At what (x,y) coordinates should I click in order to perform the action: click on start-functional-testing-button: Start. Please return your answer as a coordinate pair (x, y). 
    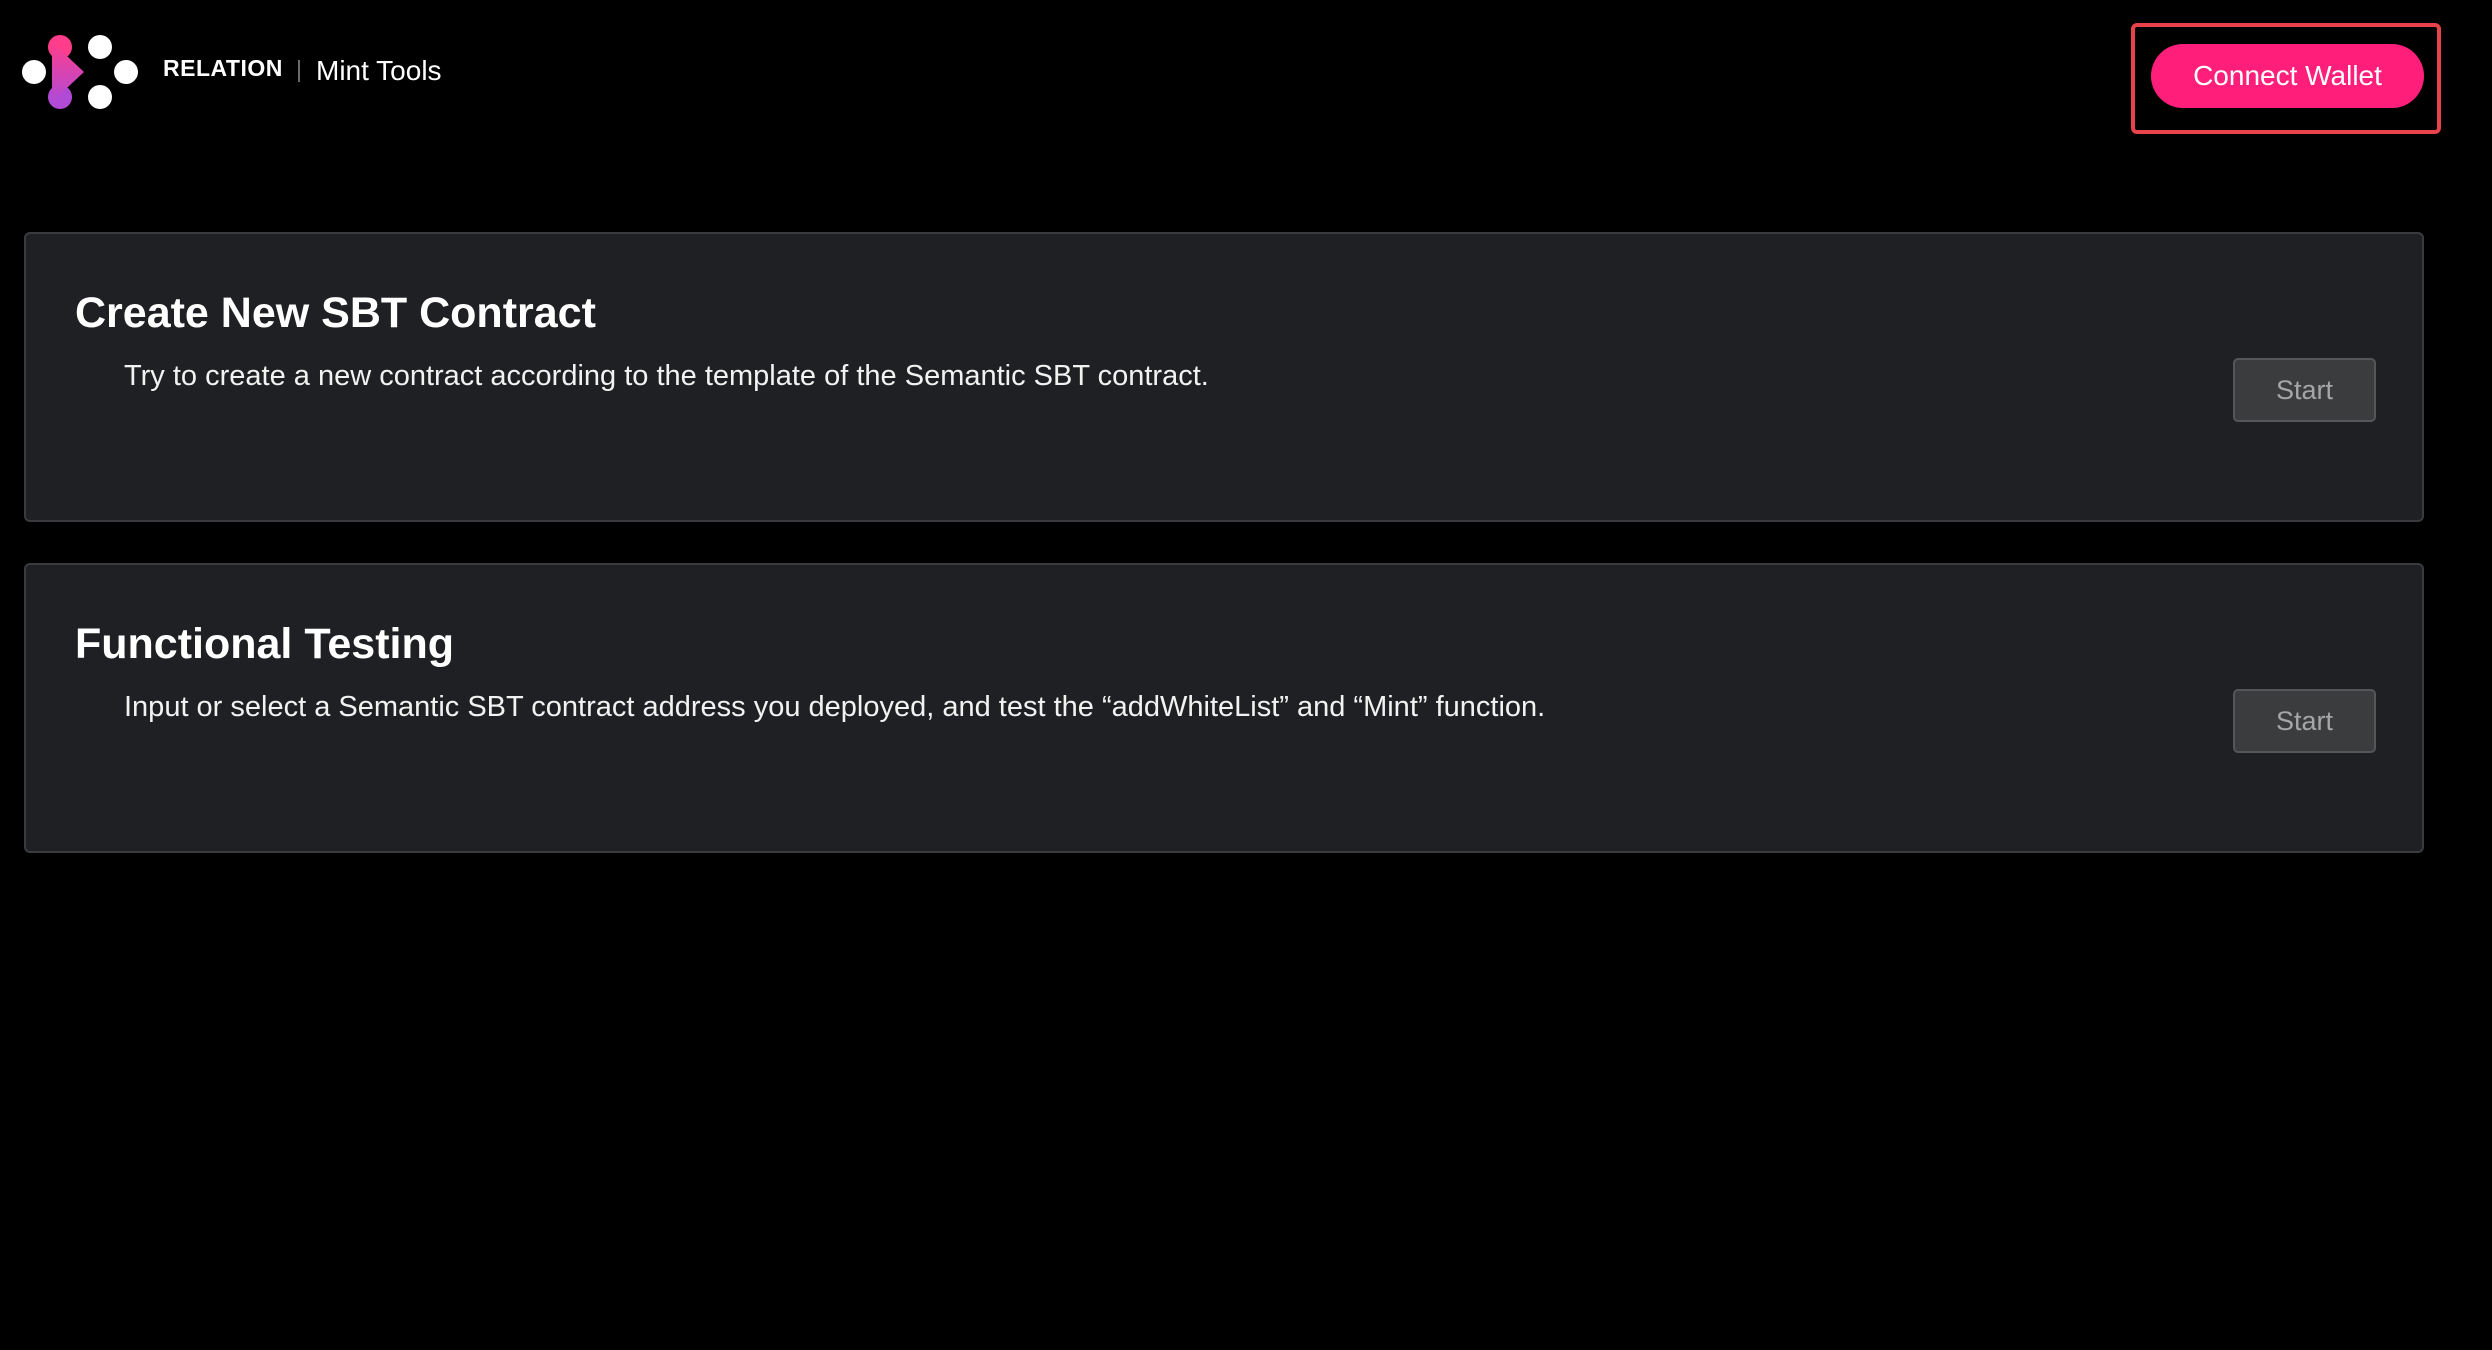
    Looking at the image, I should click on (2304, 721).